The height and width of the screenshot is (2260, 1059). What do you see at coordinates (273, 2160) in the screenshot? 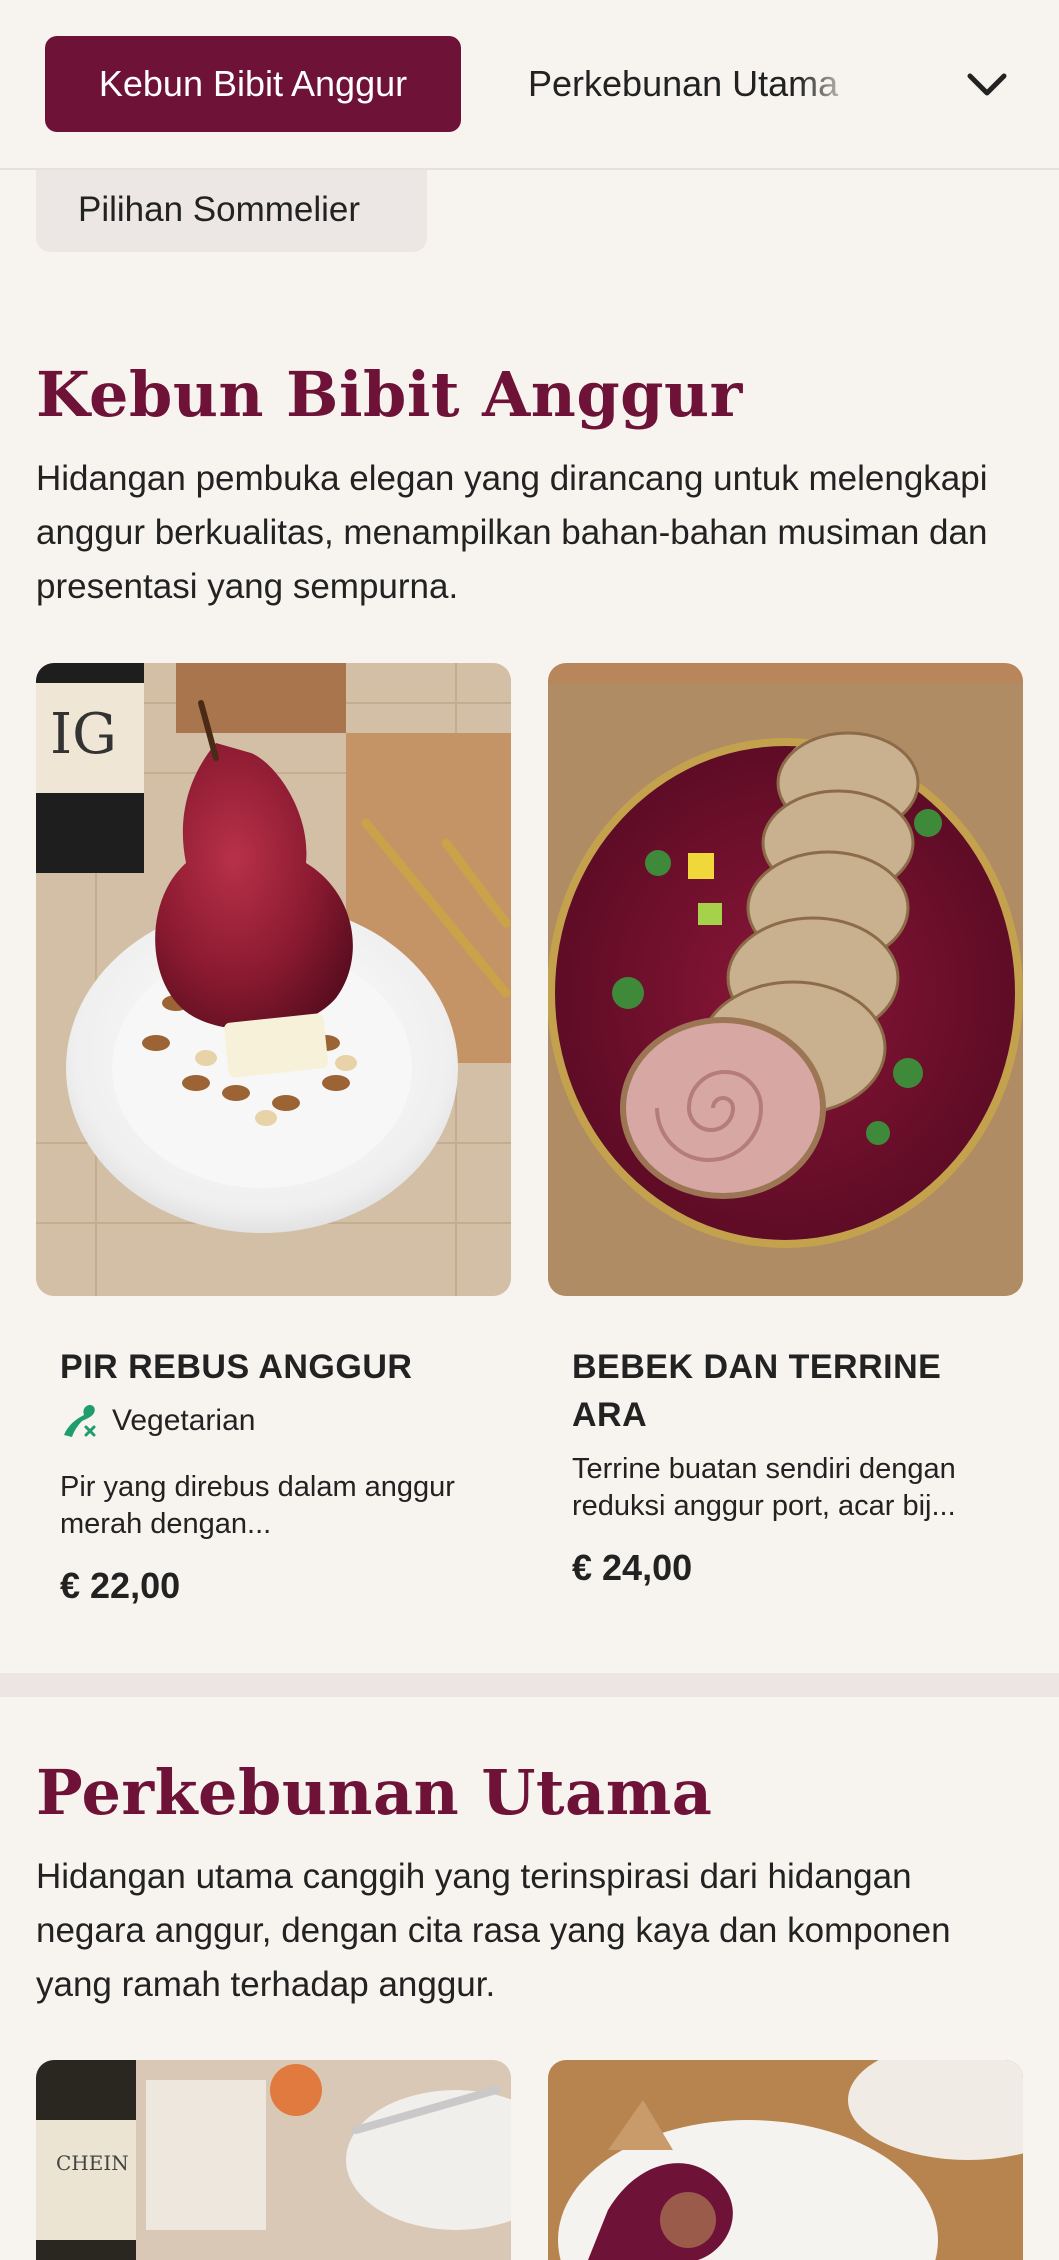
I see `dish-image: CHEIN` at bounding box center [273, 2160].